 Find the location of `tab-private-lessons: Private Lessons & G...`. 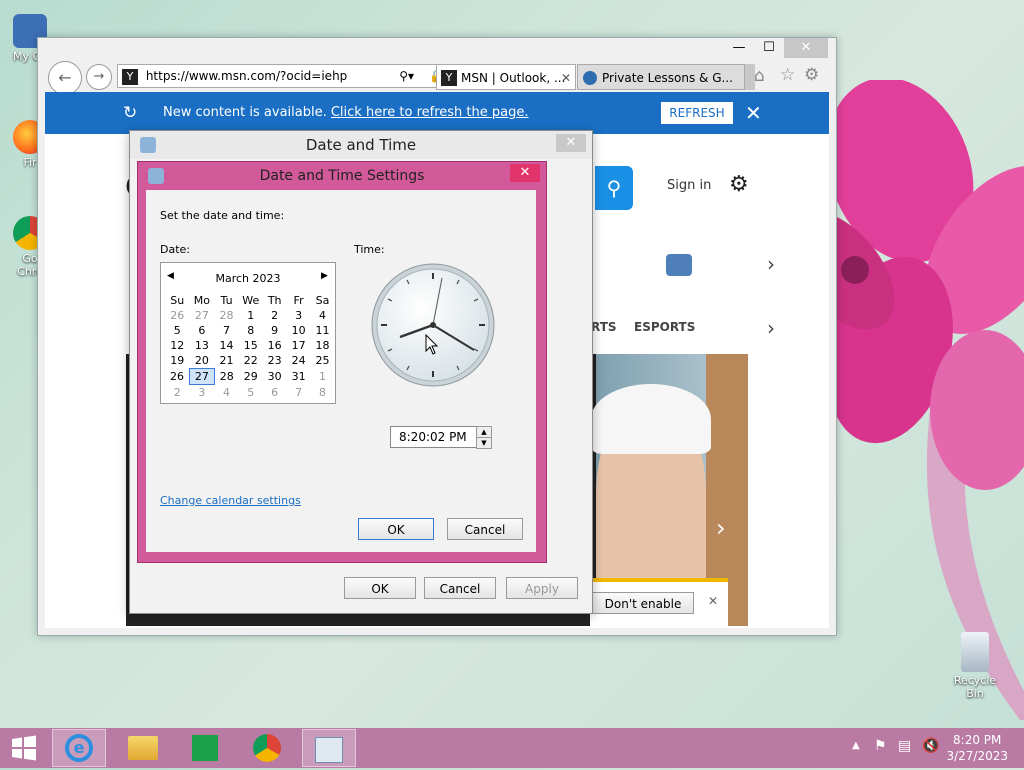

tab-private-lessons: Private Lessons & G... is located at coordinates (661, 77).